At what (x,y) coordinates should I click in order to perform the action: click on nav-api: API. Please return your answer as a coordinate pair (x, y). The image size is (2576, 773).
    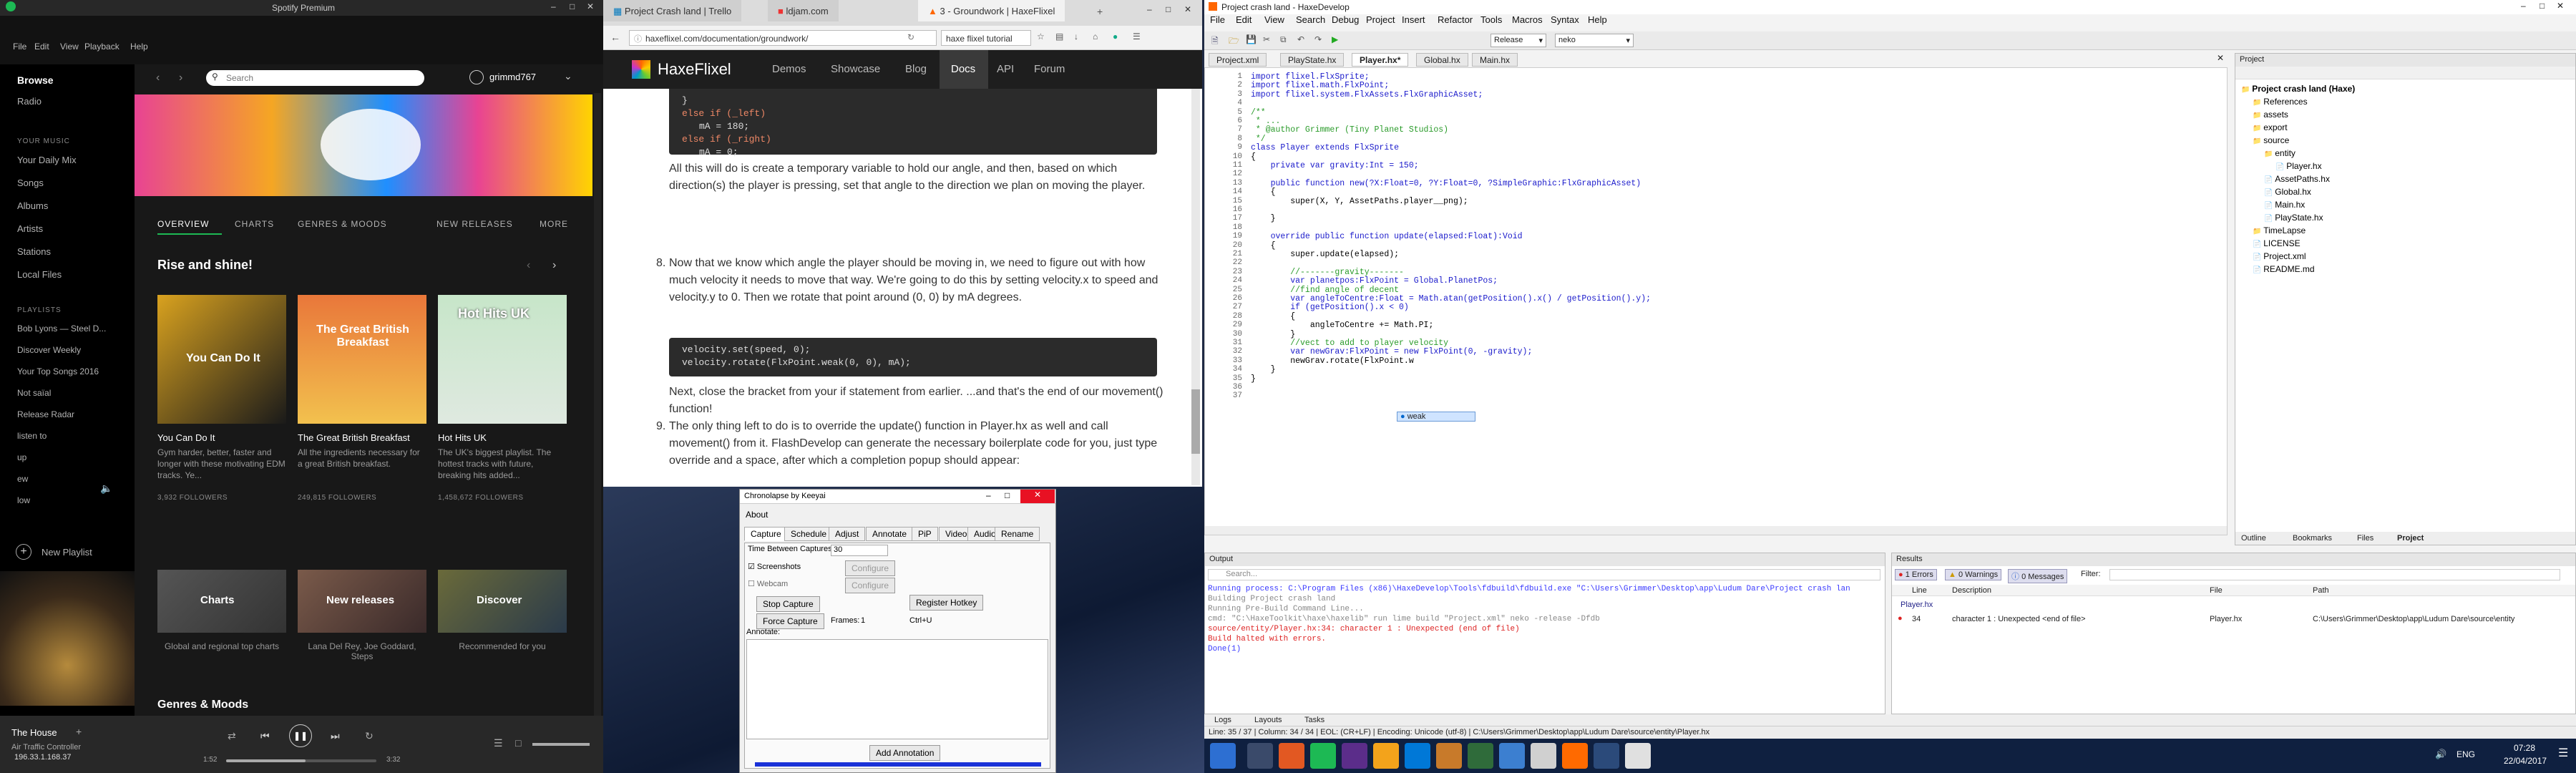
    Looking at the image, I should click on (1005, 69).